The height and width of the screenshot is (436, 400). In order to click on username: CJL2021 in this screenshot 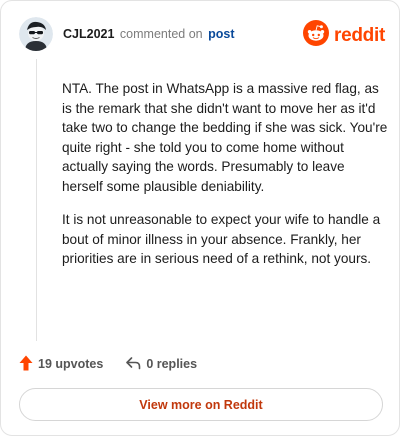, I will do `click(88, 34)`.